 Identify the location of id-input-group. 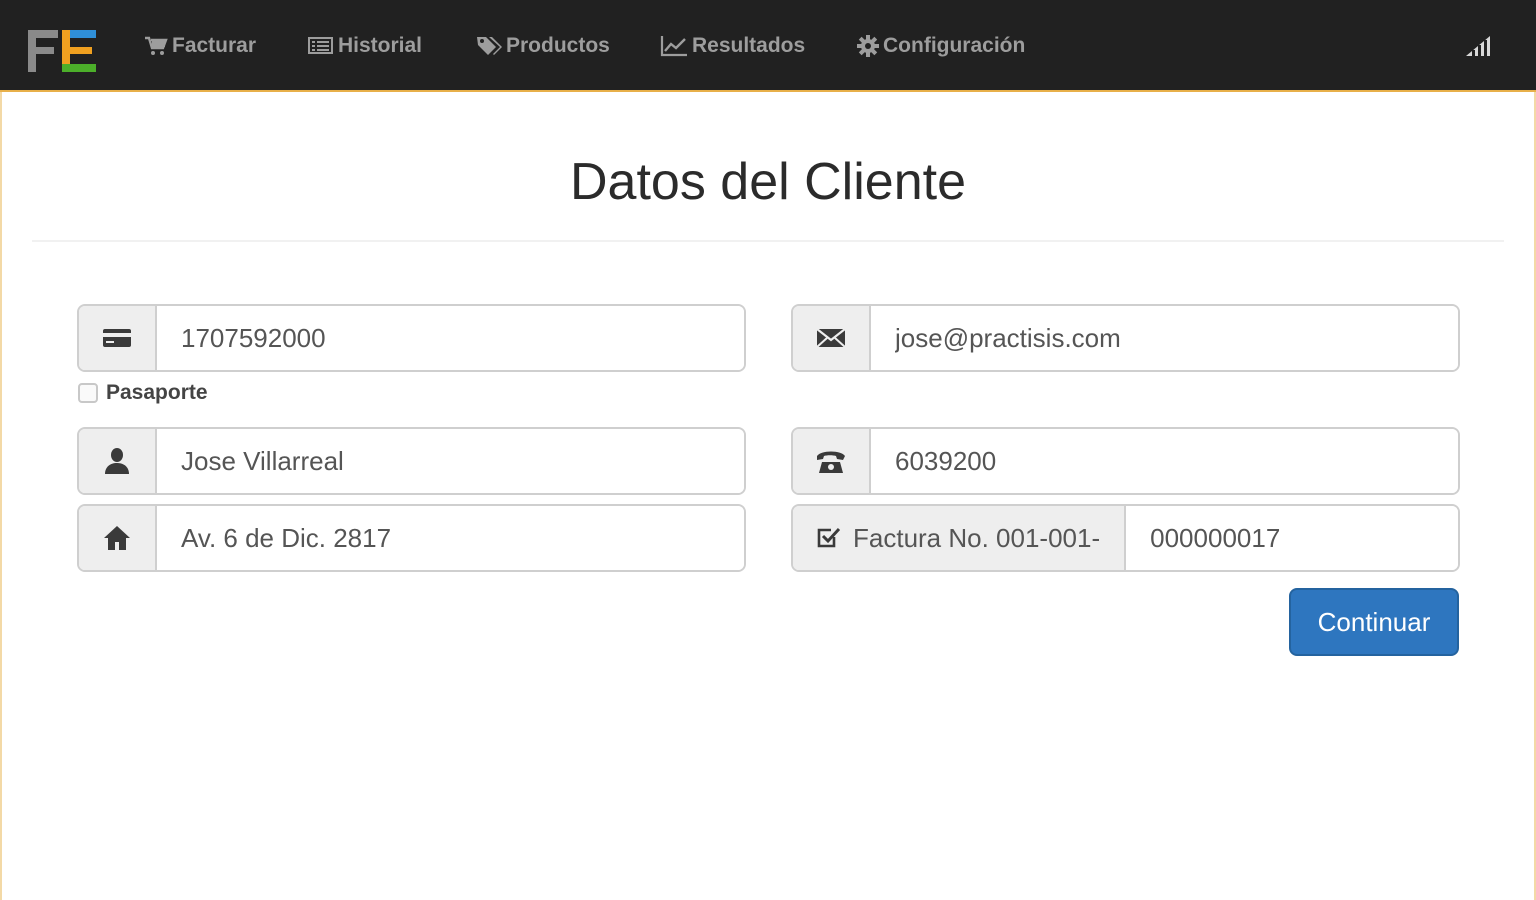
(411, 338).